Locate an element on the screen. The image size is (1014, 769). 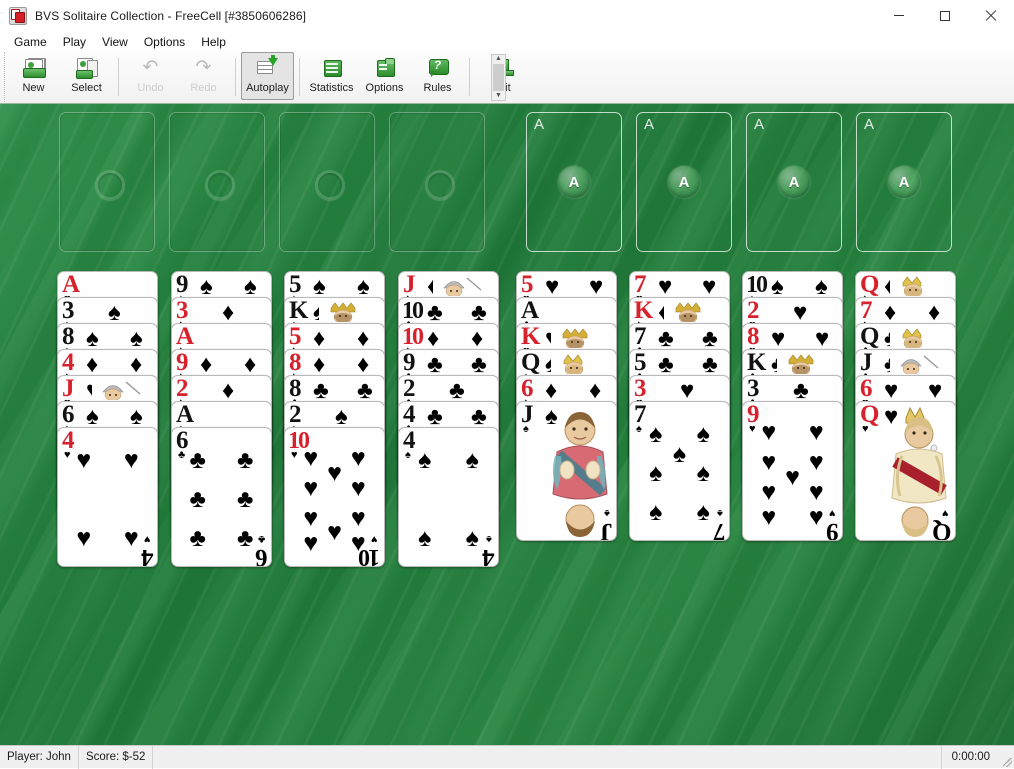
toolbar-select-button: Select is located at coordinates (86, 76).